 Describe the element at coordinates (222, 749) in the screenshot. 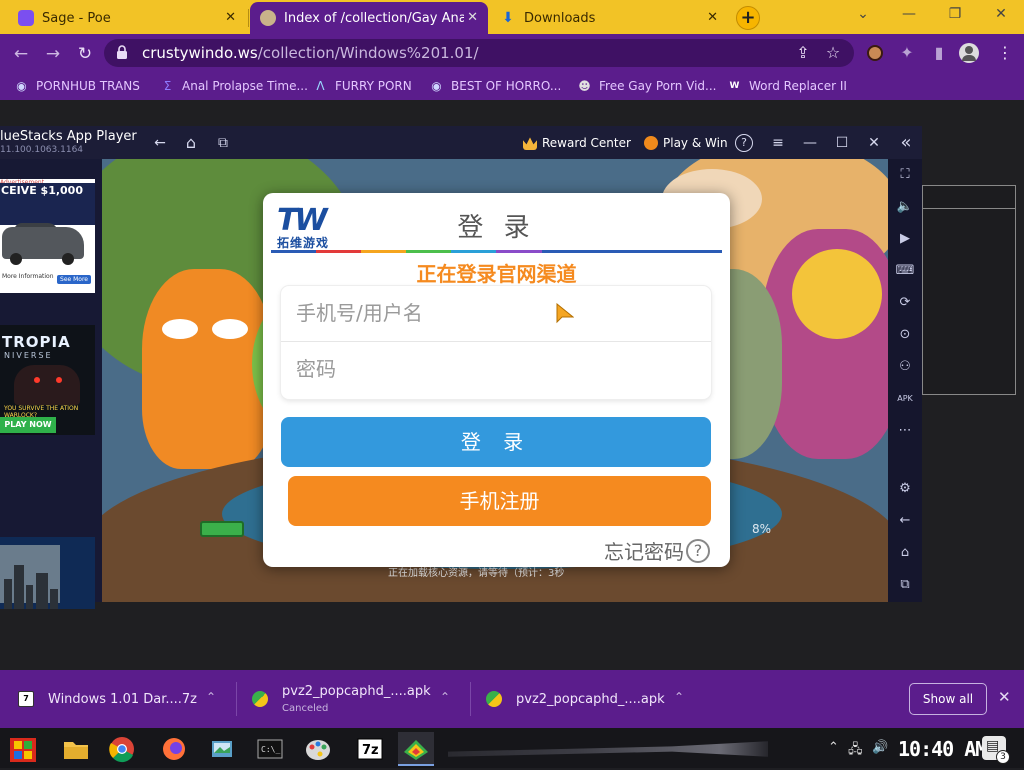

I see `app-icon` at that location.